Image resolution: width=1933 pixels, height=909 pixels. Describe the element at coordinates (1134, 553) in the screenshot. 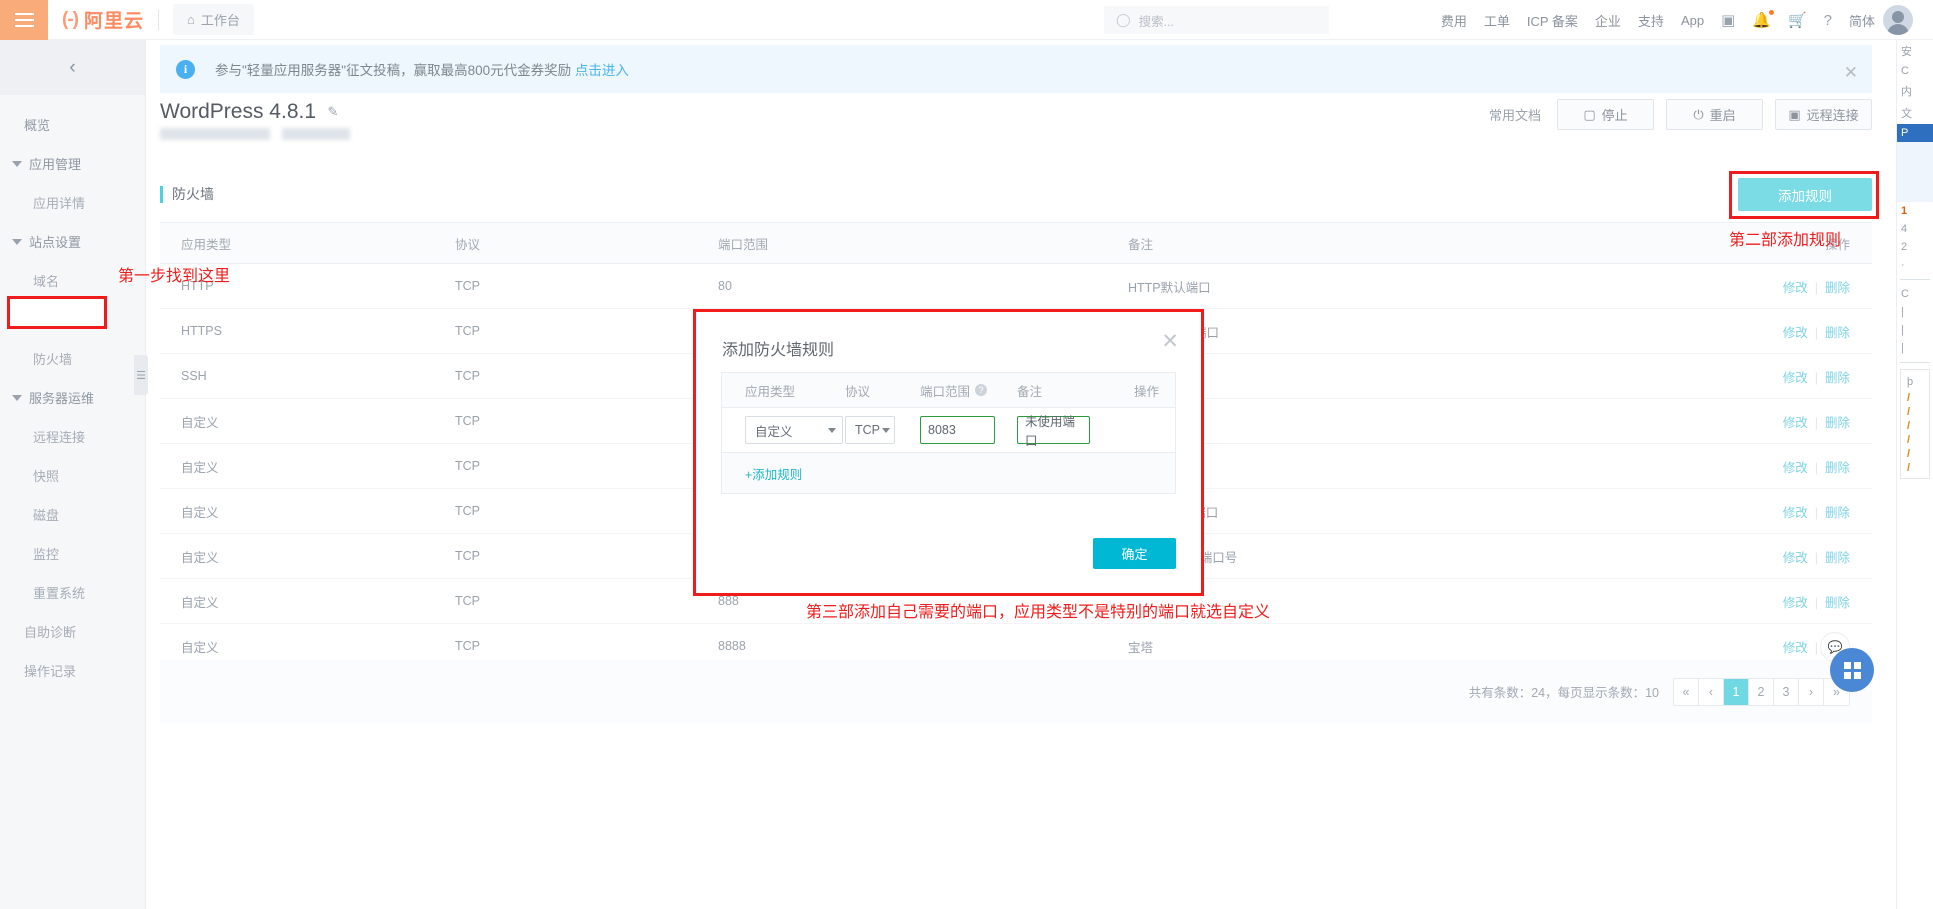

I see `confirm-button: 确定` at that location.